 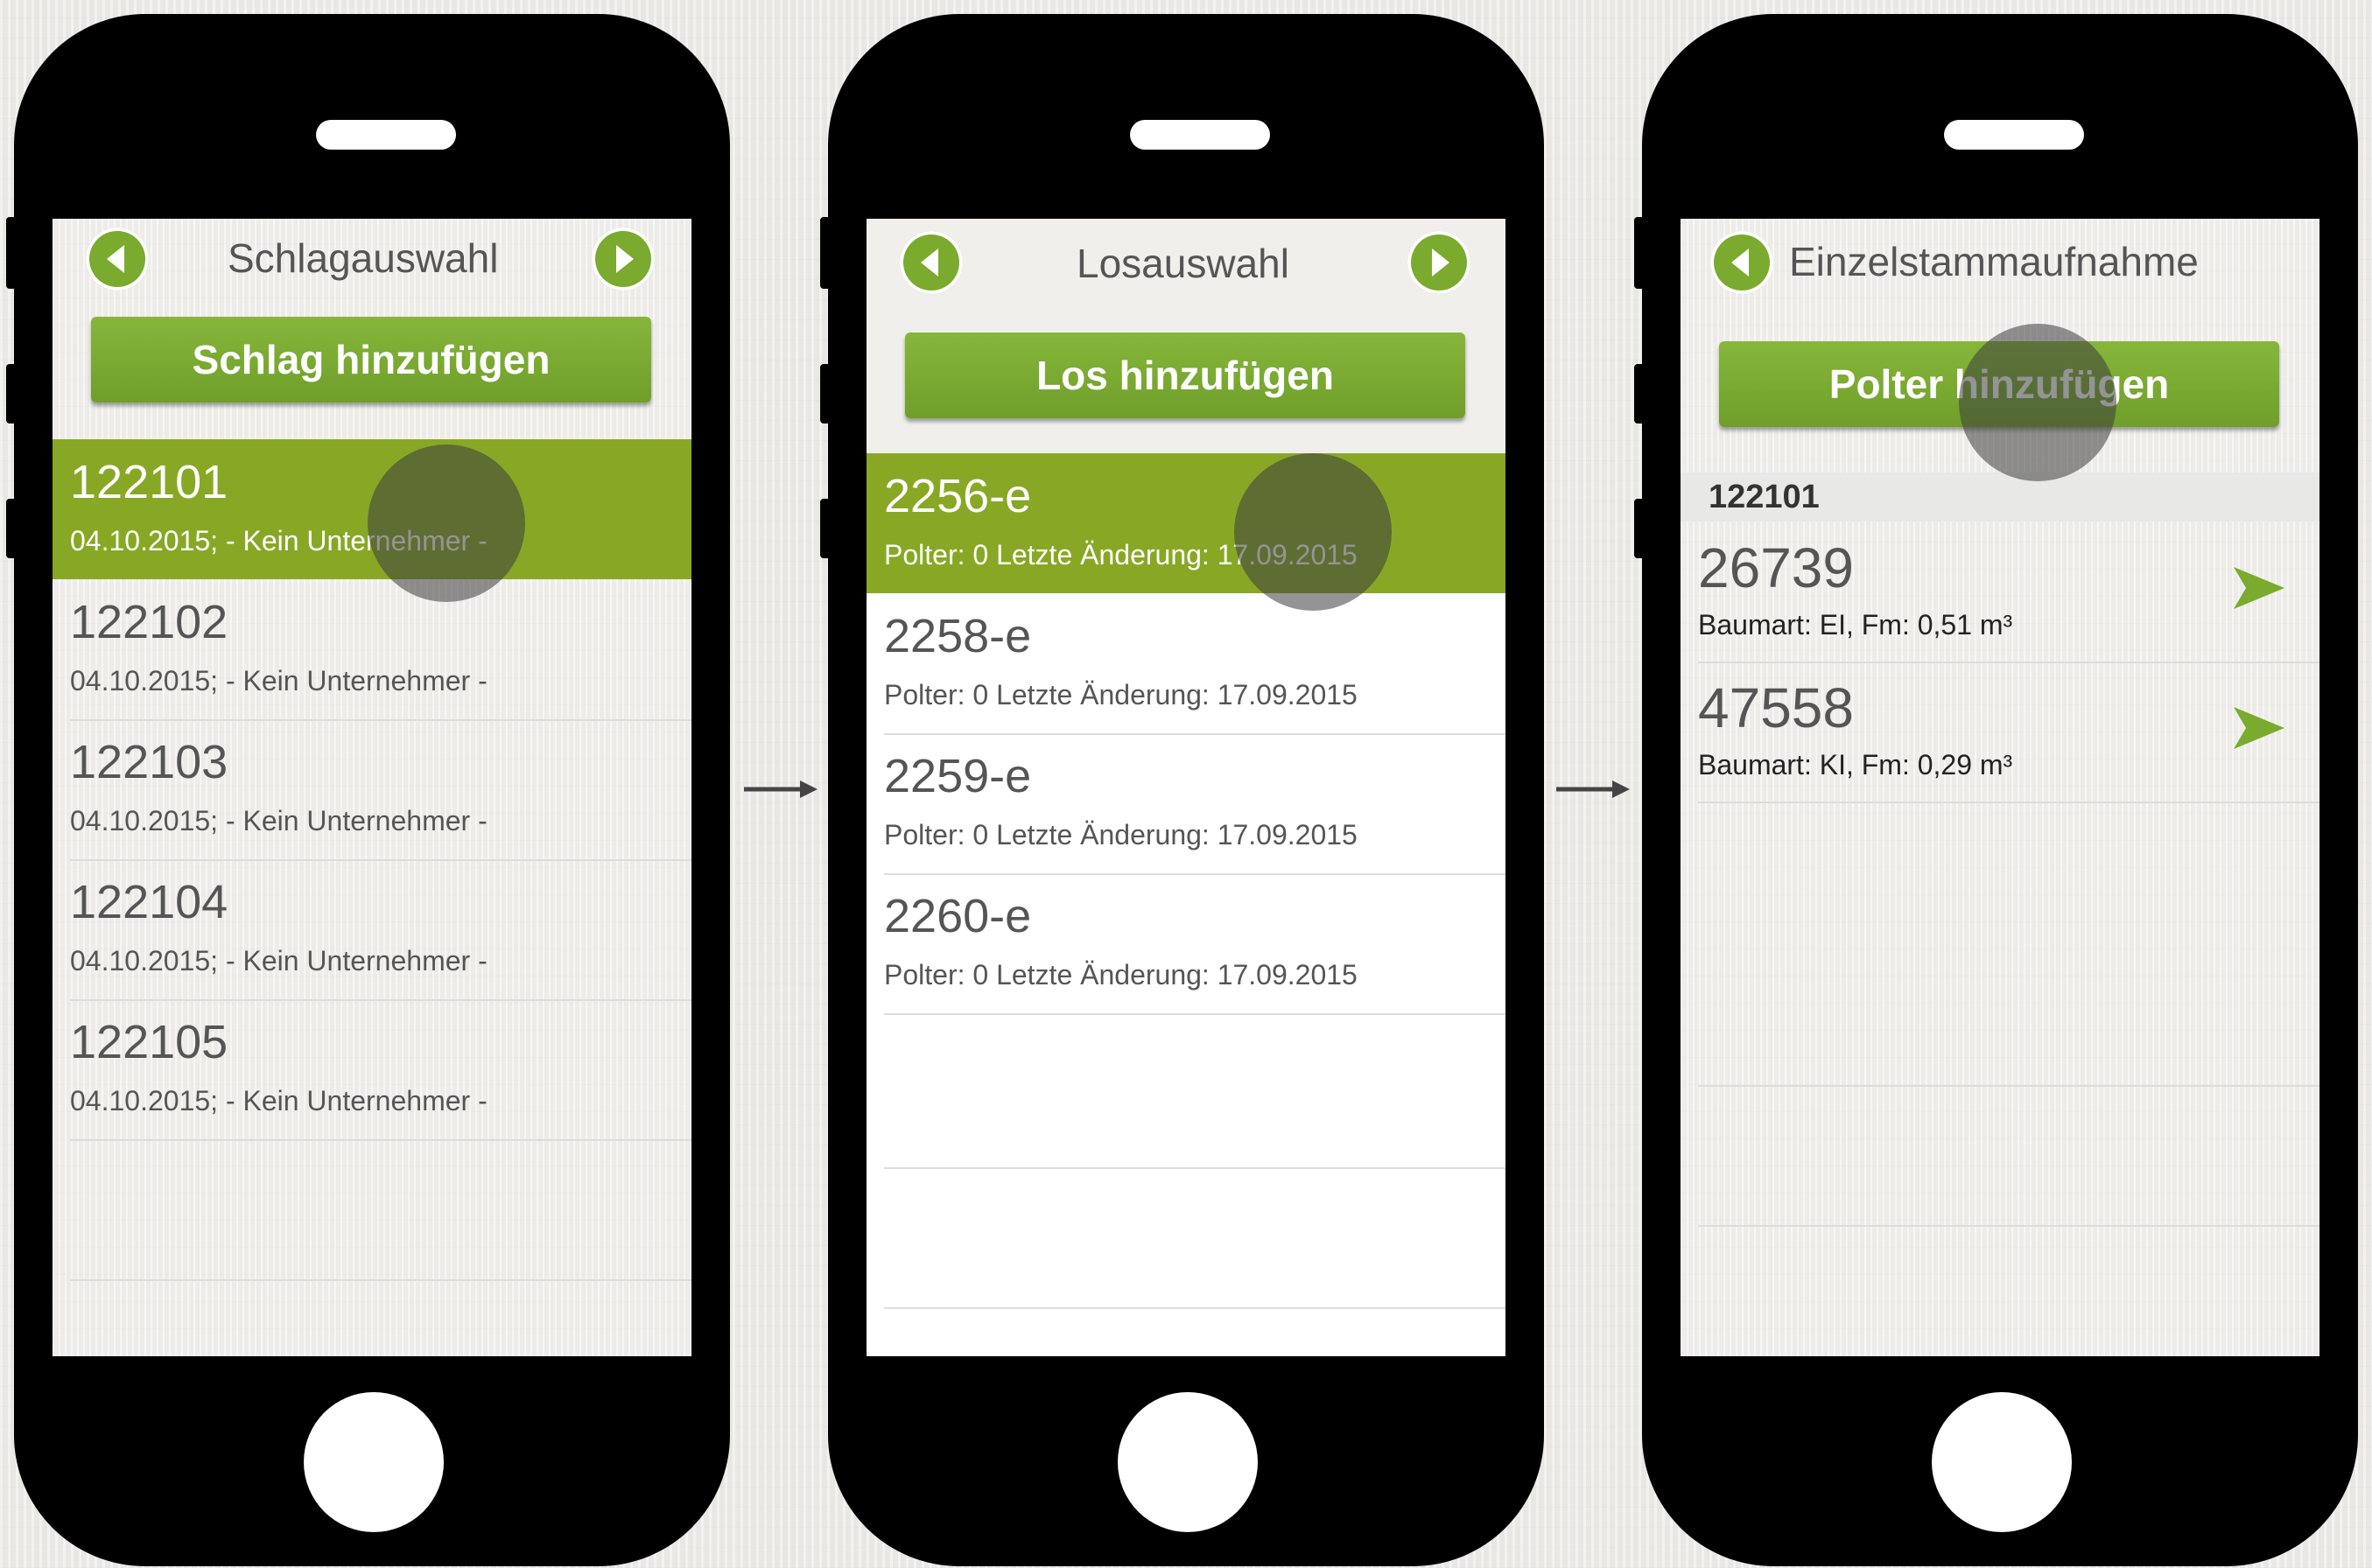 I want to click on list-item: 26739 Baumart: EI, Fm: 0,51 m³, so click(x=2000, y=592).